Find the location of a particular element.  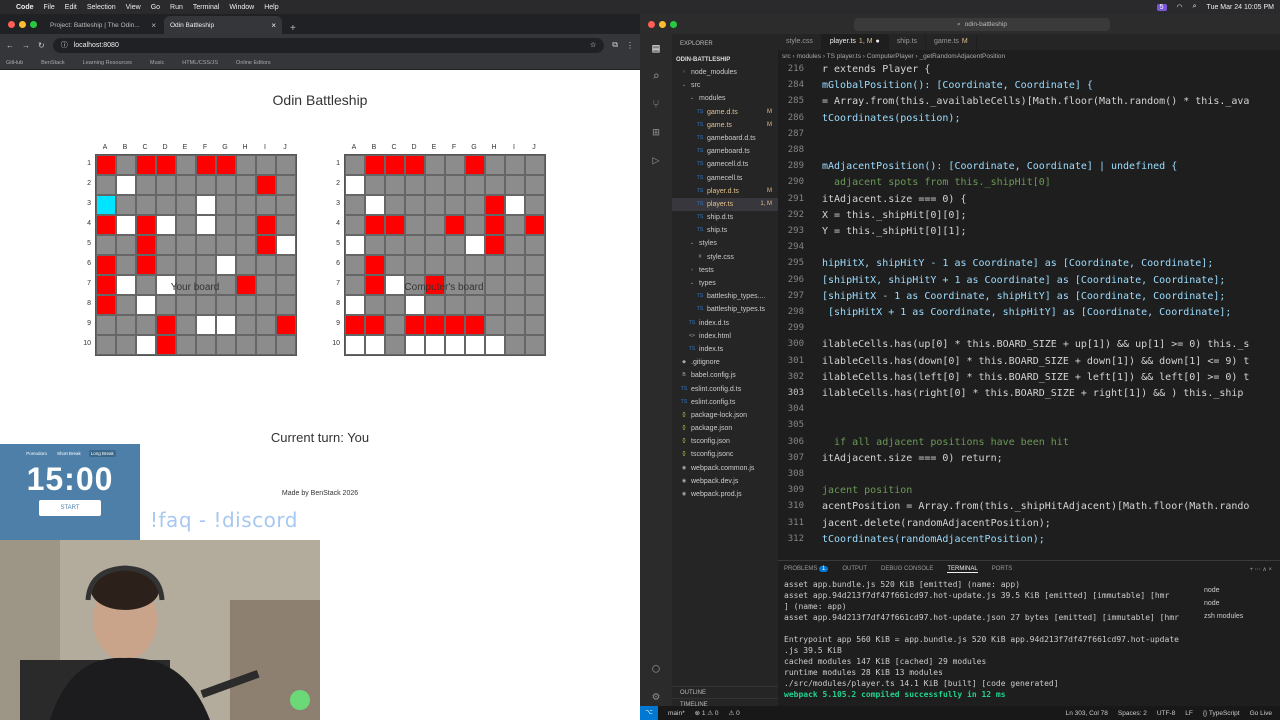

panel-tab-ports: PORTS is located at coordinates (1002, 569).